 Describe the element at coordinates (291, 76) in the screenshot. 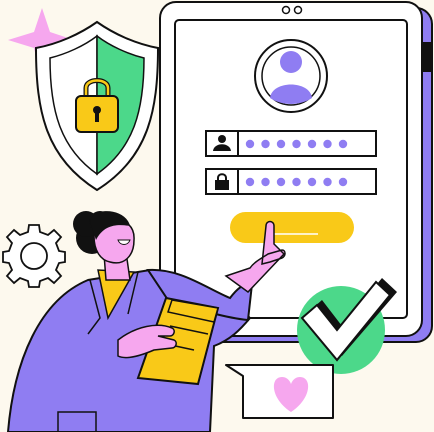

I see `avatar-icon` at that location.